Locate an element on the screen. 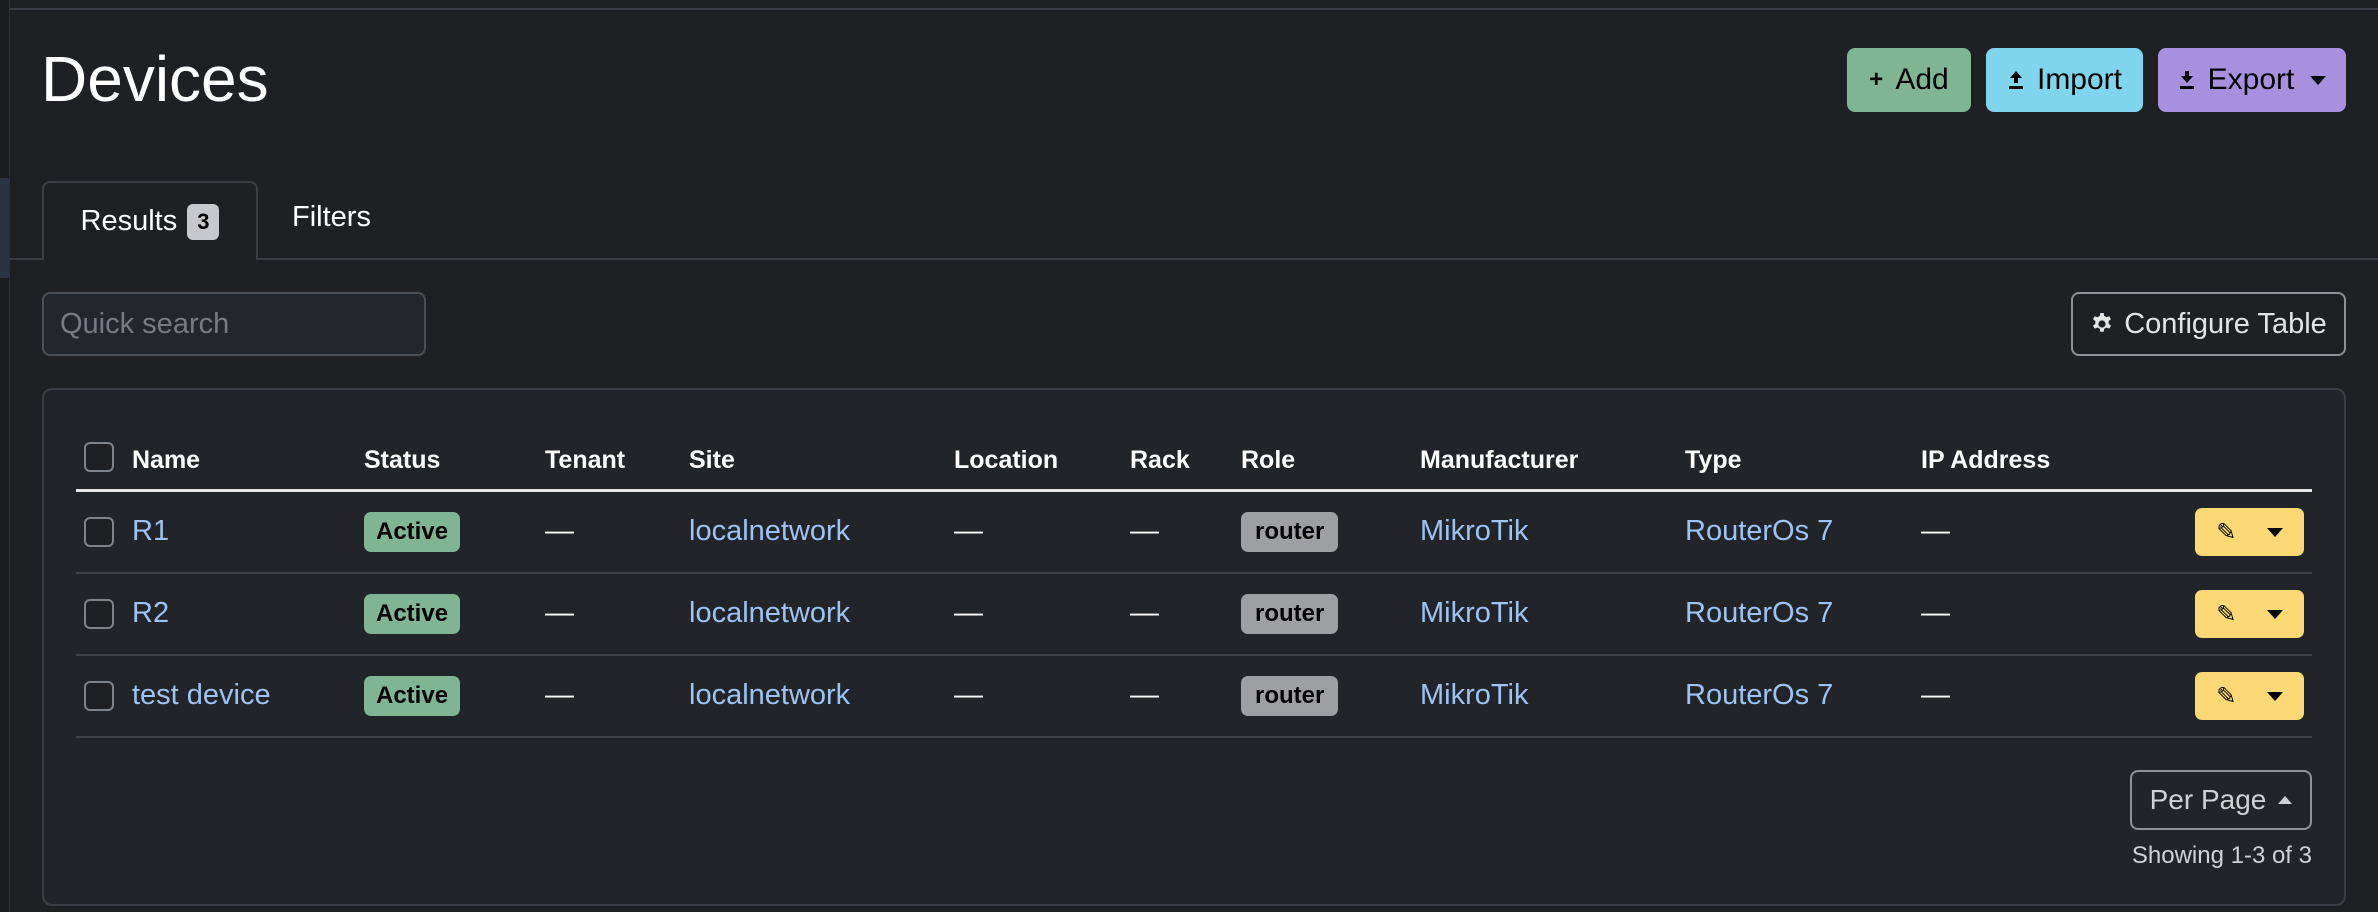  gear-icon is located at coordinates (2102, 322).